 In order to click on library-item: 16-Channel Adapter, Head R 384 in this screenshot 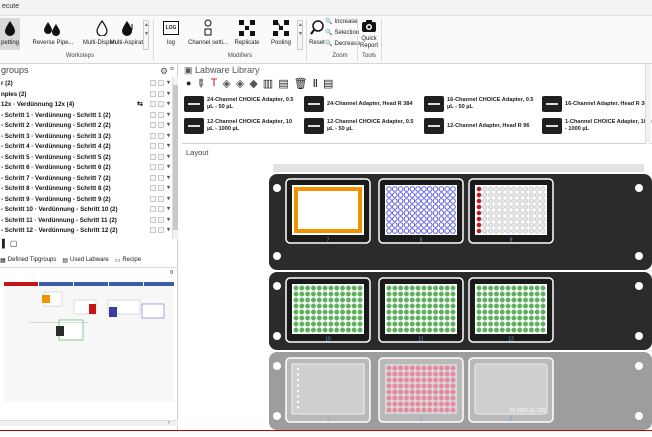, I will do `click(597, 104)`.